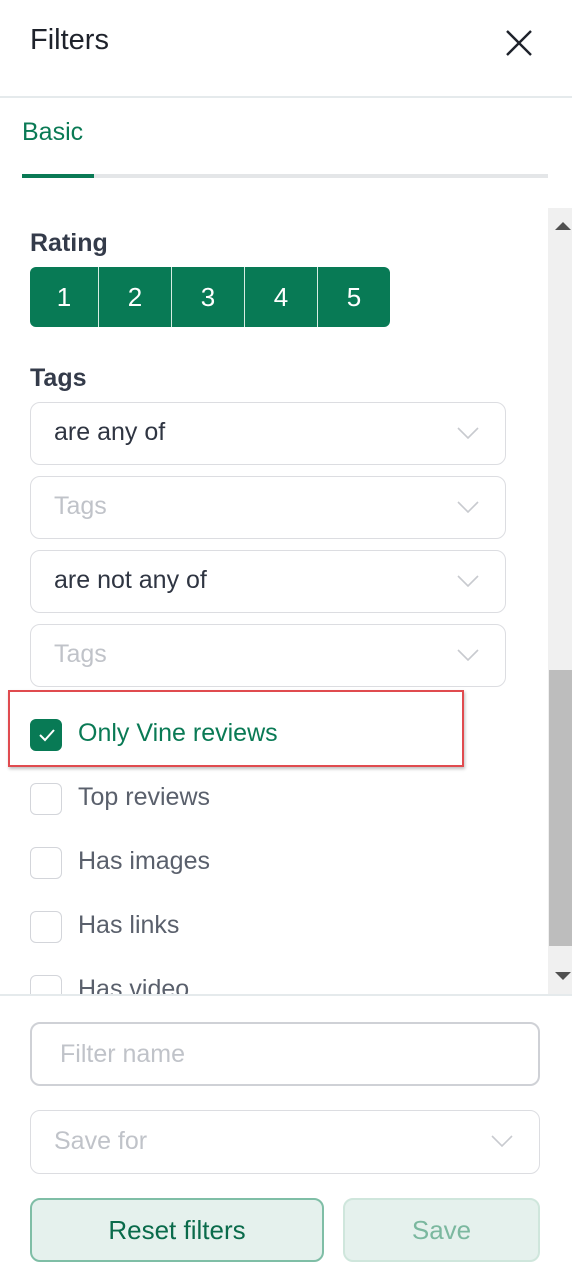 The image size is (572, 1271). What do you see at coordinates (563, 226) in the screenshot?
I see `scroll-up-arrow-icon` at bounding box center [563, 226].